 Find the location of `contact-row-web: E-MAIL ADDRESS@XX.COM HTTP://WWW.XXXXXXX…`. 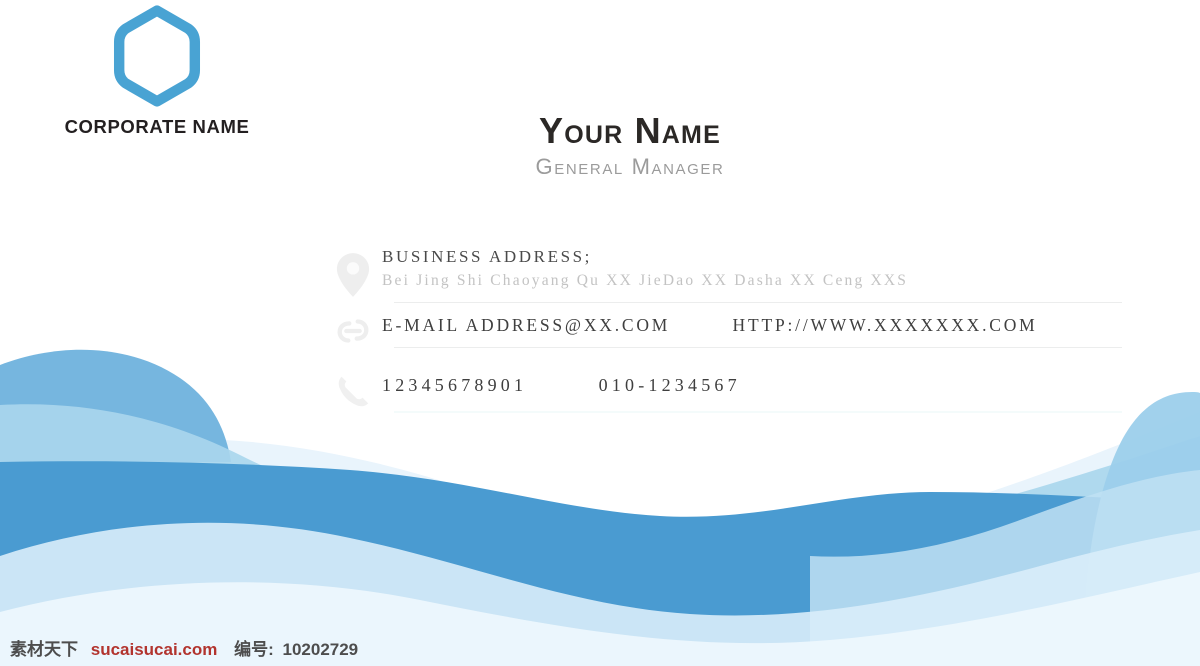

contact-row-web: E-MAIL ADDRESS@XX.COM HTTP://WWW.XXXXXXX… is located at coordinates (727, 336).